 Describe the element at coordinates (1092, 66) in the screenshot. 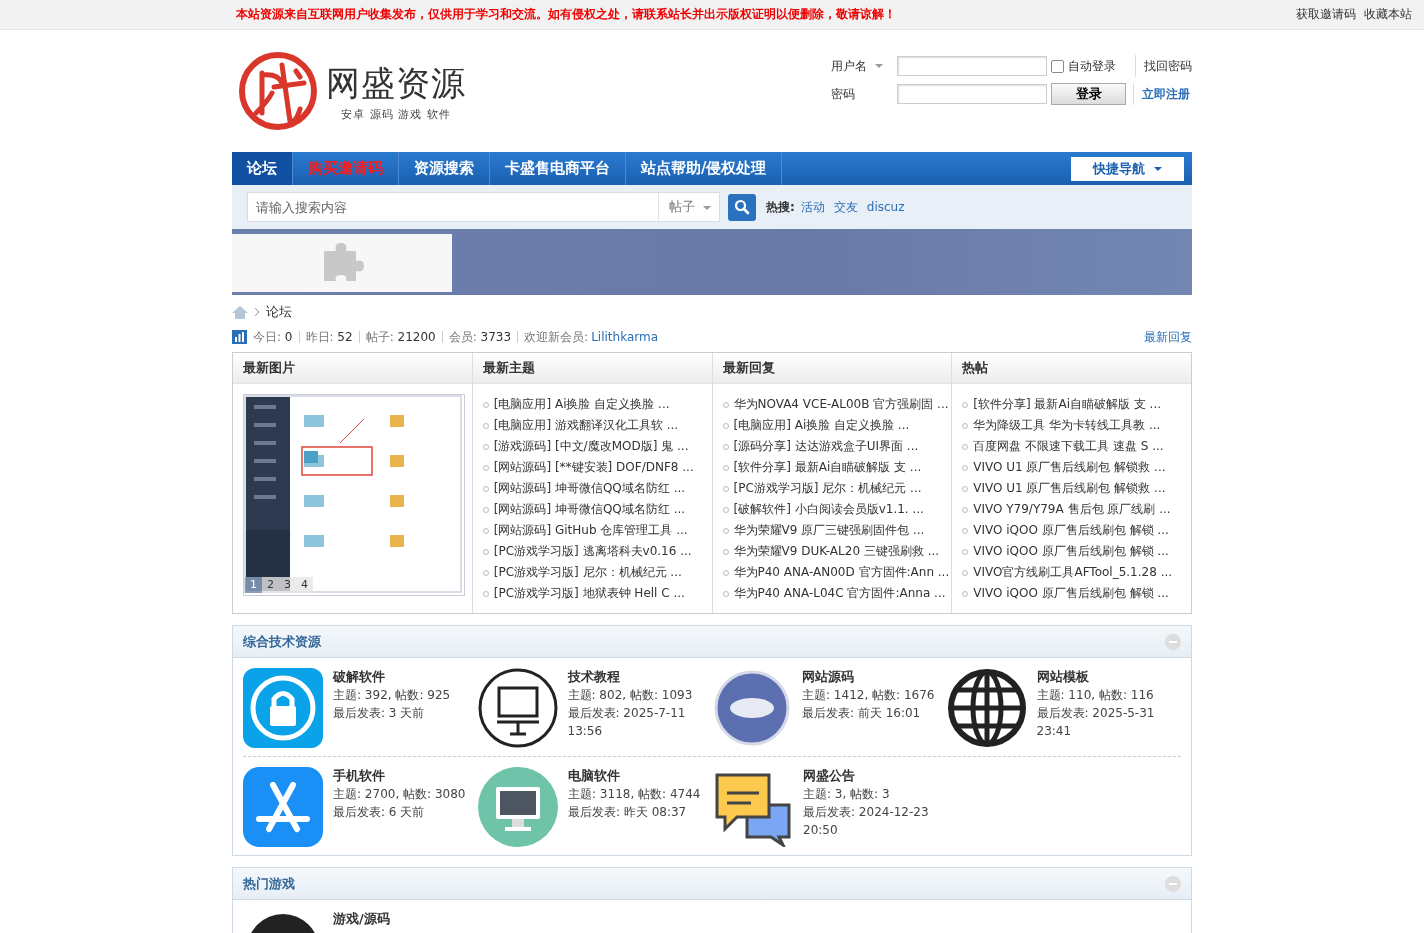

I see `auto-login-label: 自动登录` at that location.